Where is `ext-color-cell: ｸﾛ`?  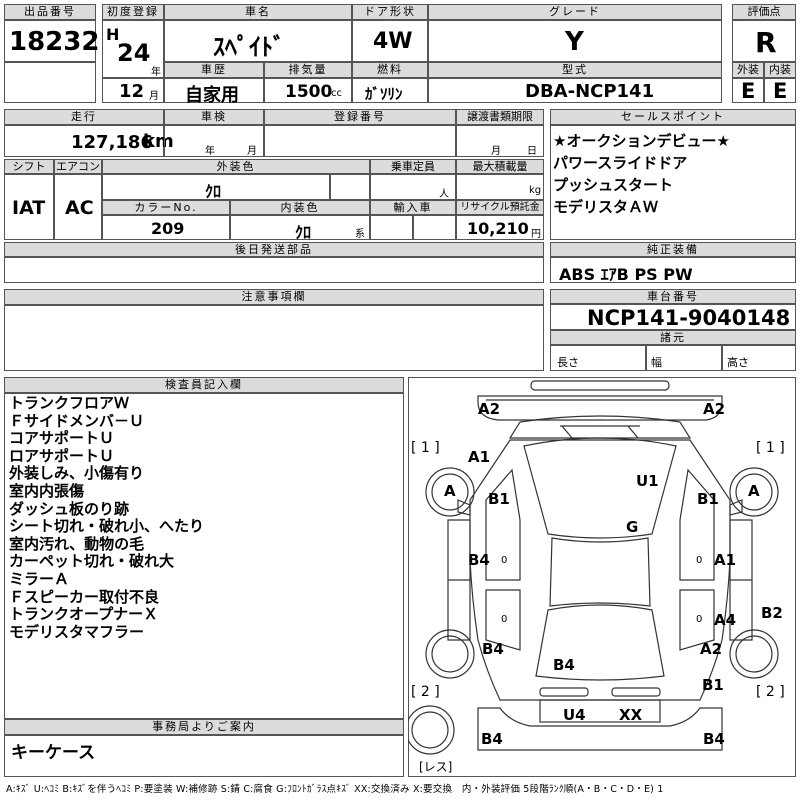 ext-color-cell: ｸﾛ is located at coordinates (216, 187).